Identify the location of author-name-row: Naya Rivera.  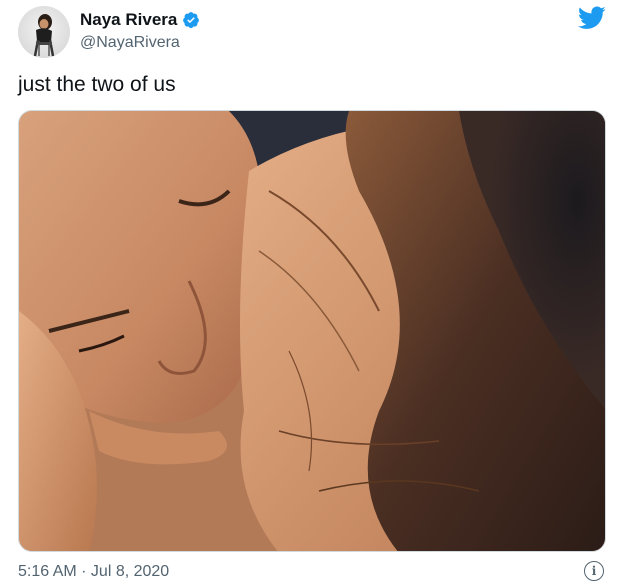
(140, 20).